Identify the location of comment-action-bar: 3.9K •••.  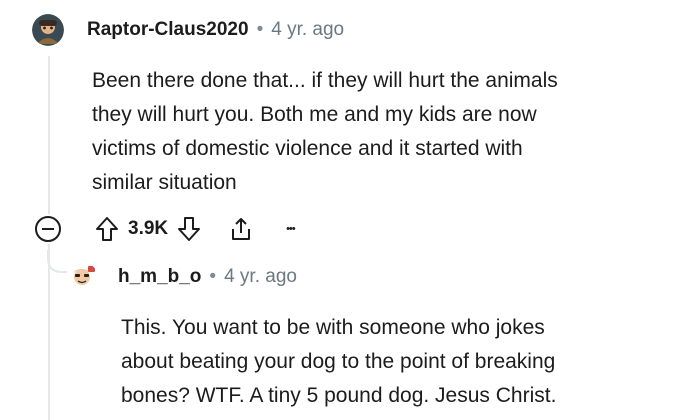
(195, 229).